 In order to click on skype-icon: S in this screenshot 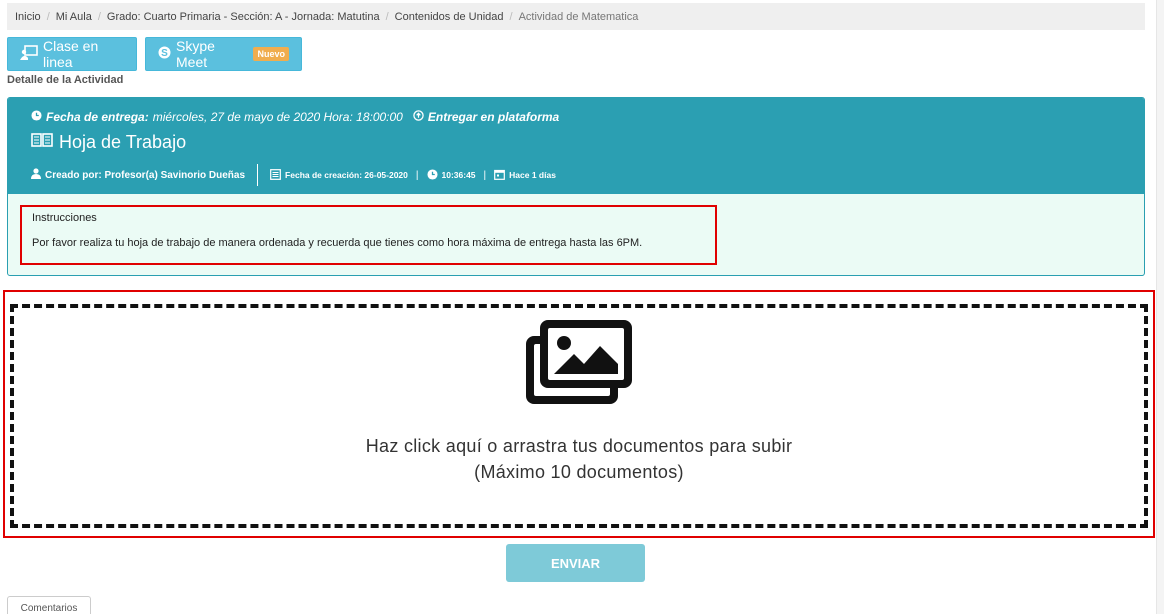, I will do `click(164, 54)`.